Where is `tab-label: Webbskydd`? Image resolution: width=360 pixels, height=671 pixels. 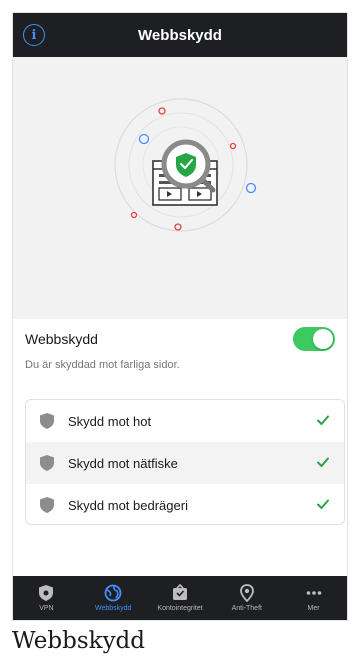
tab-label: Webbskydd is located at coordinates (113, 608).